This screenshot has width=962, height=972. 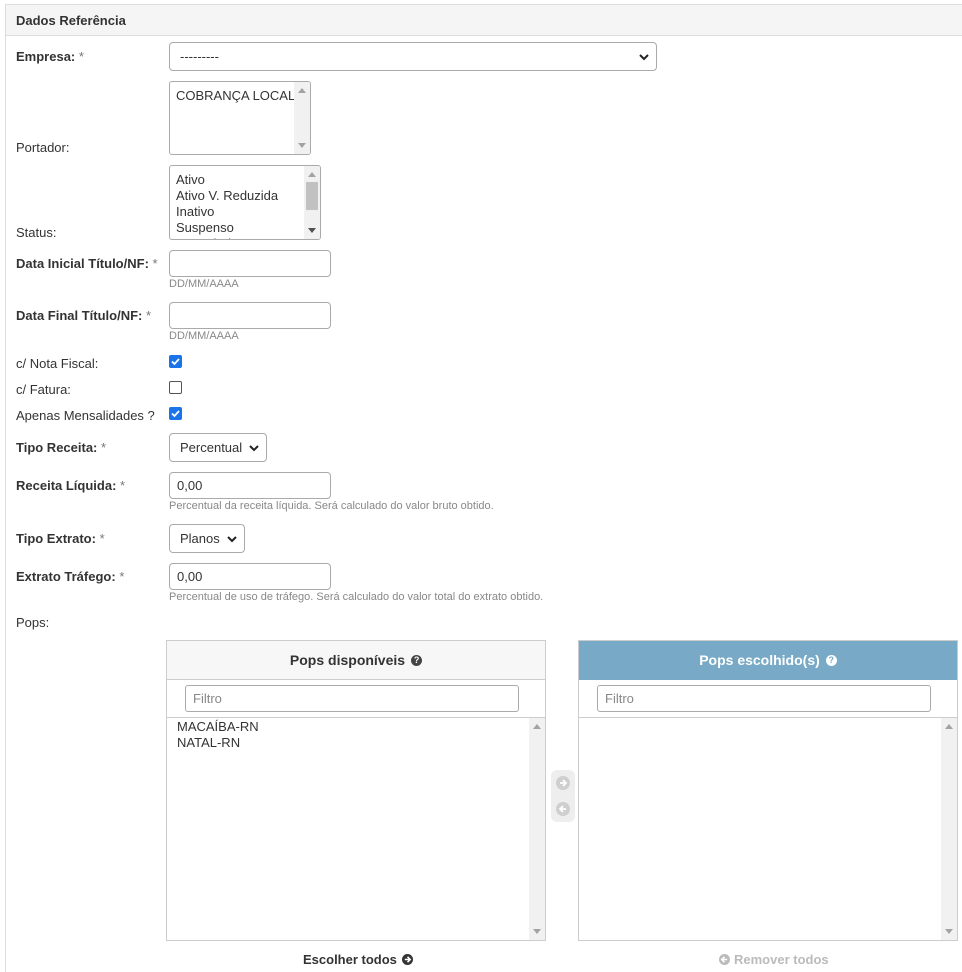 What do you see at coordinates (250, 263) in the screenshot?
I see `data-inicial-input` at bounding box center [250, 263].